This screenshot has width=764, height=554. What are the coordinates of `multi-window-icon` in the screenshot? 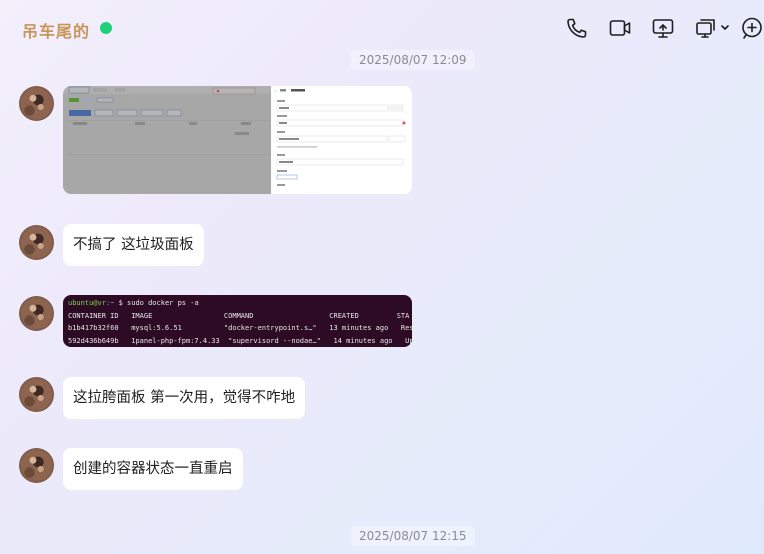 It's located at (712, 28).